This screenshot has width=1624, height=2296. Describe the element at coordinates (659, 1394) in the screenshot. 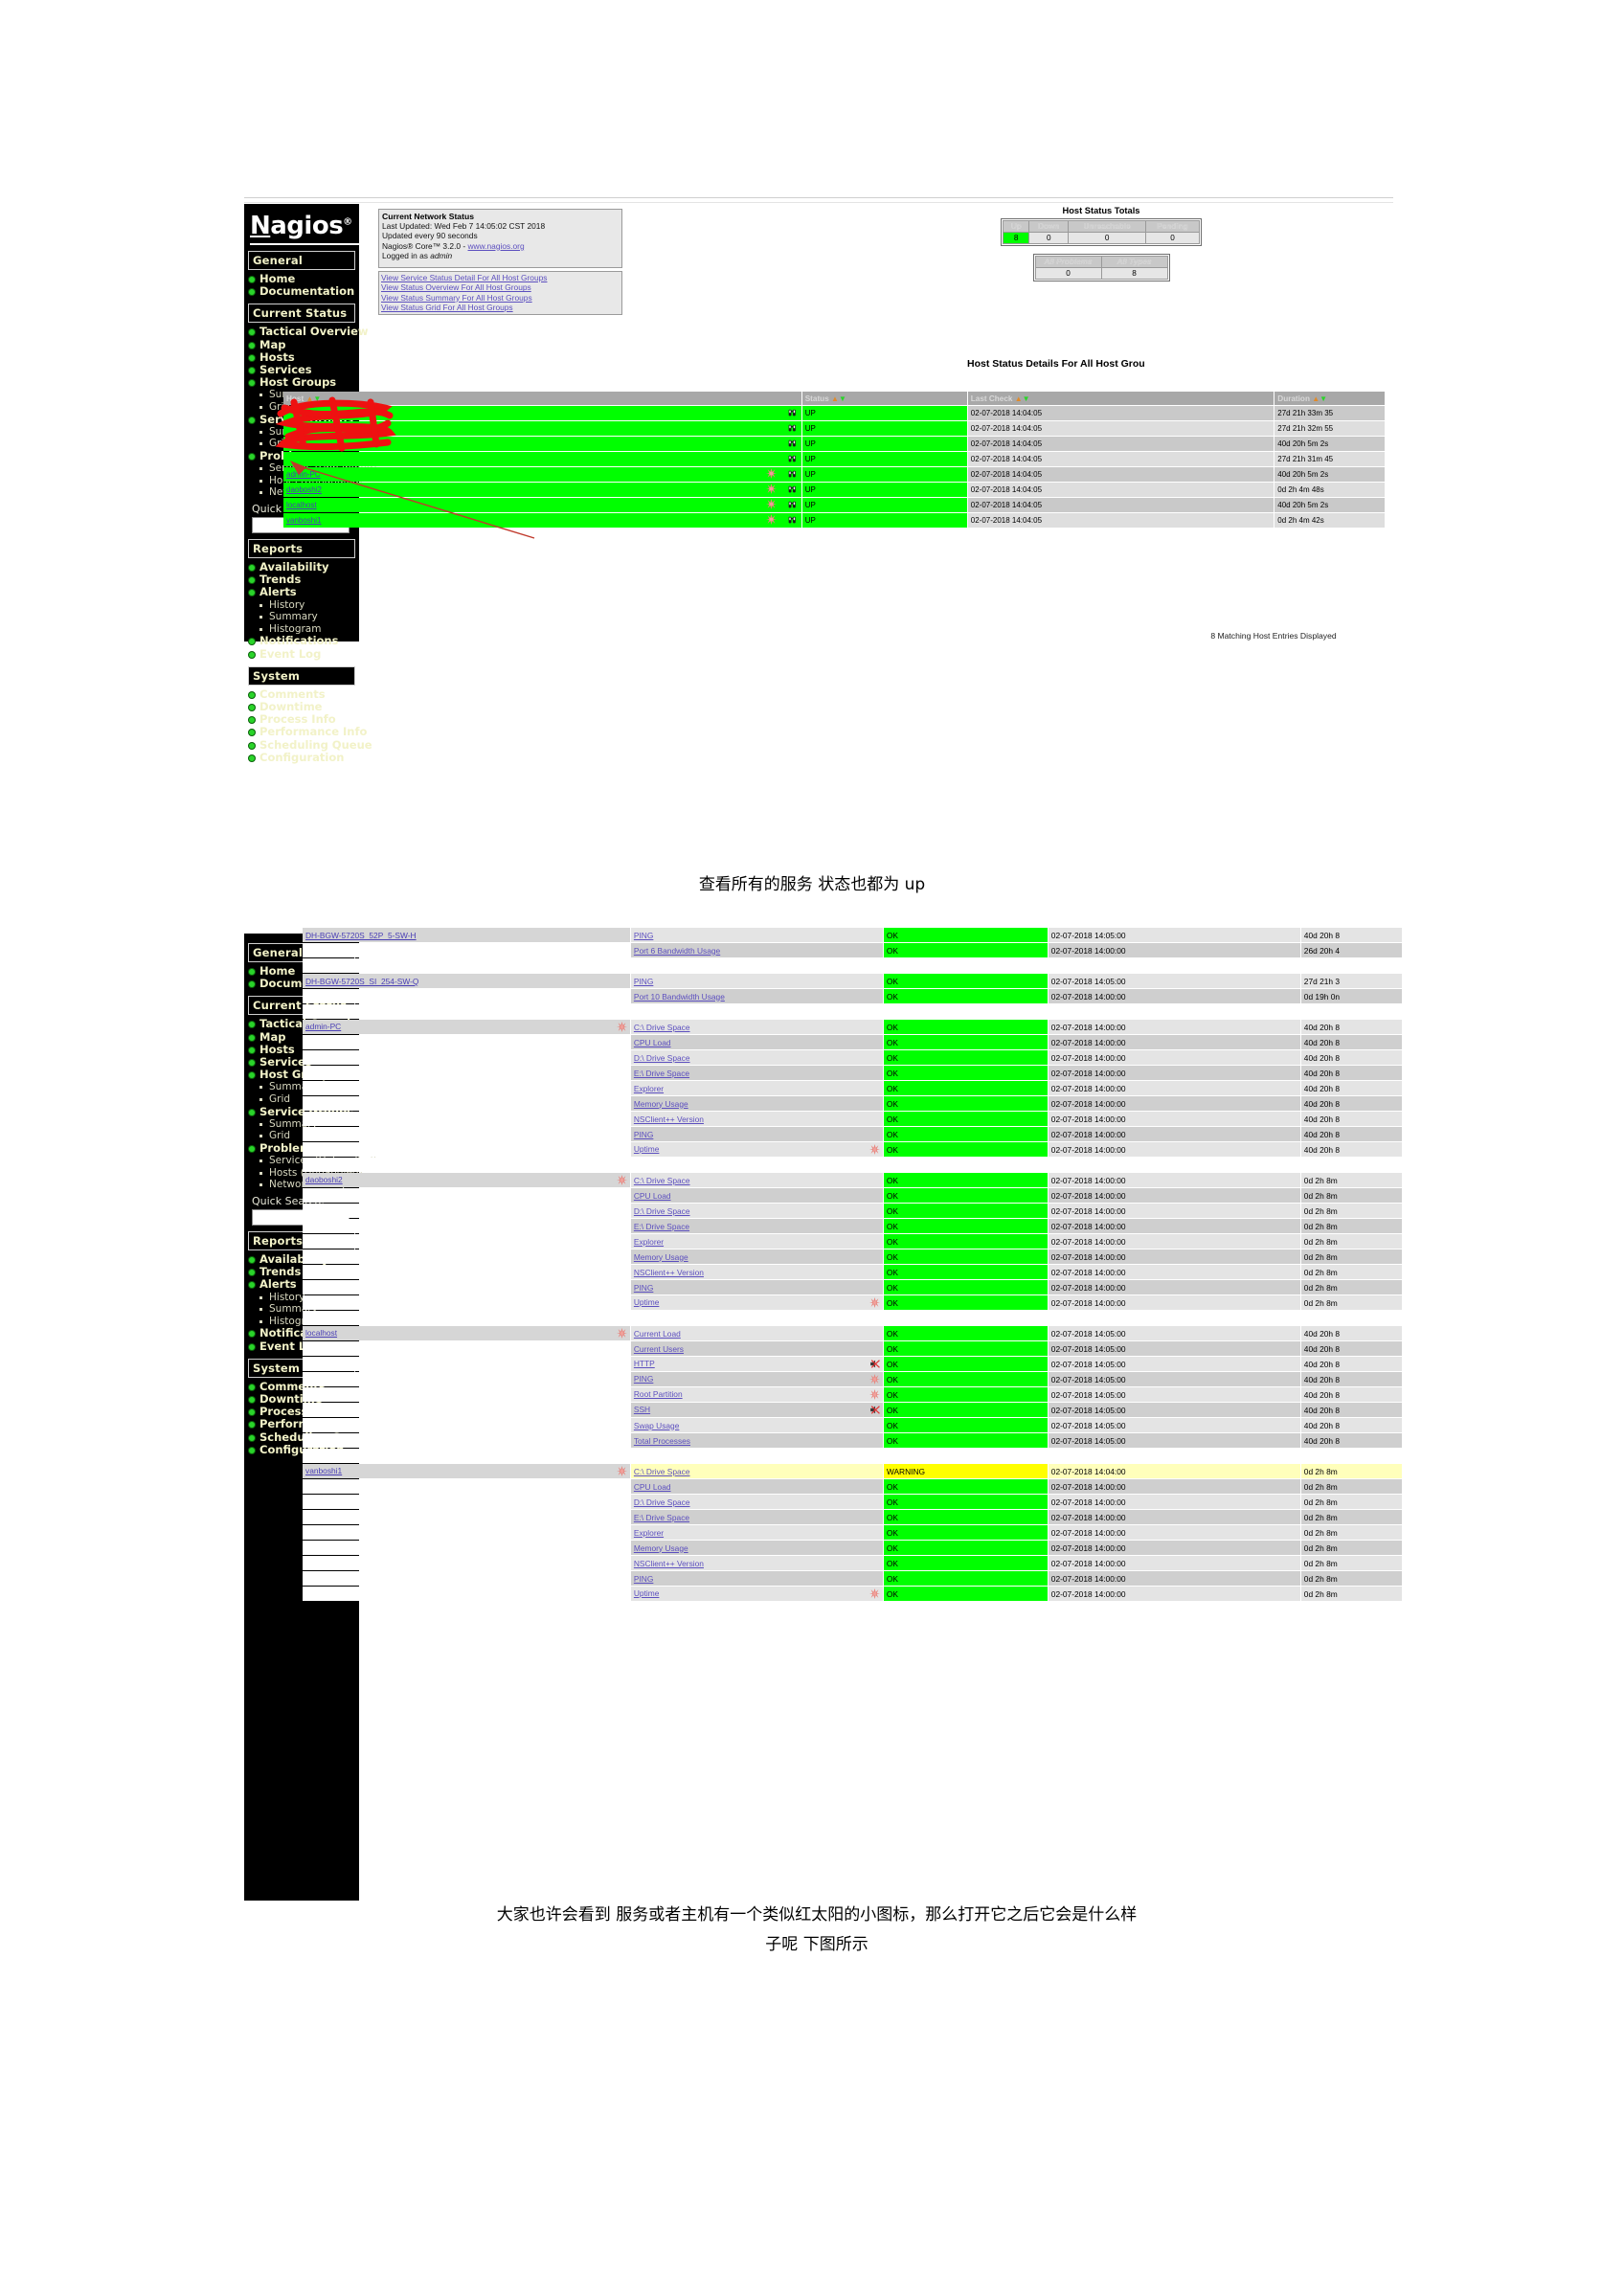

I see `service-link: Root Partition` at that location.